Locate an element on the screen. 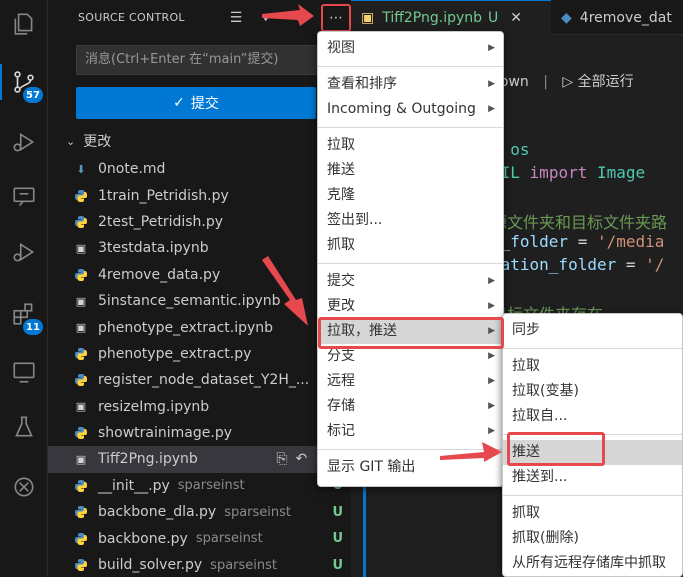 The height and width of the screenshot is (577, 683). arrow-to-pull-push is located at coordinates (285, 291).